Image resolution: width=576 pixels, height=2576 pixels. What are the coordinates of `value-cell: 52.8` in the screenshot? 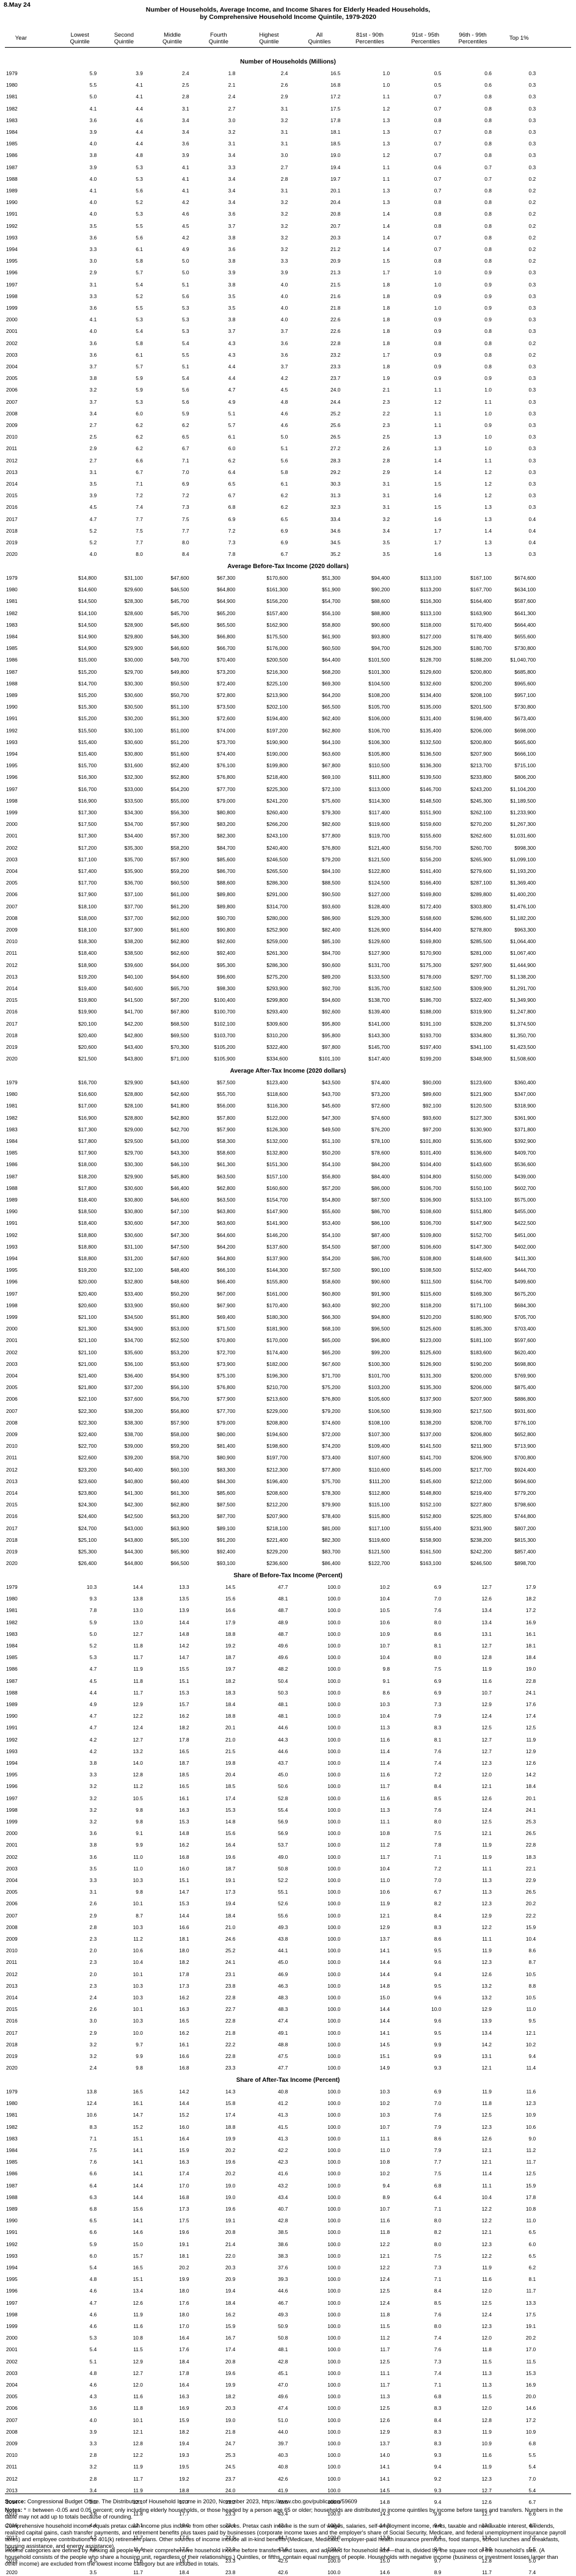 It's located at (282, 1798).